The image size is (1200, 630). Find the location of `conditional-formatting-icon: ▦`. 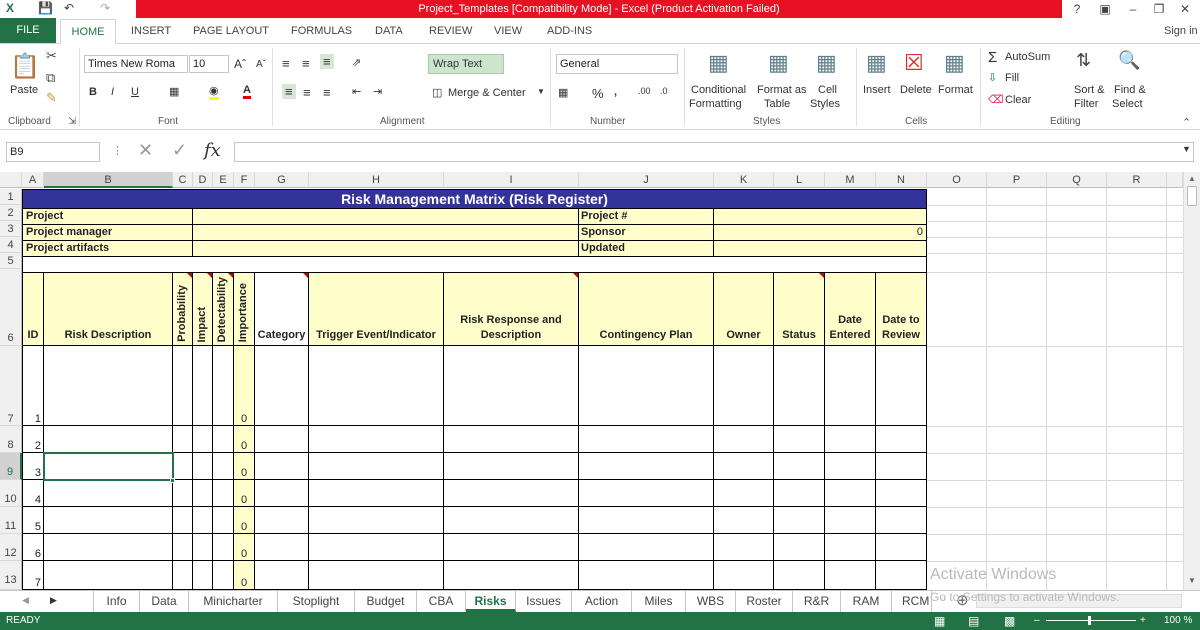

conditional-formatting-icon: ▦ is located at coordinates (718, 63).